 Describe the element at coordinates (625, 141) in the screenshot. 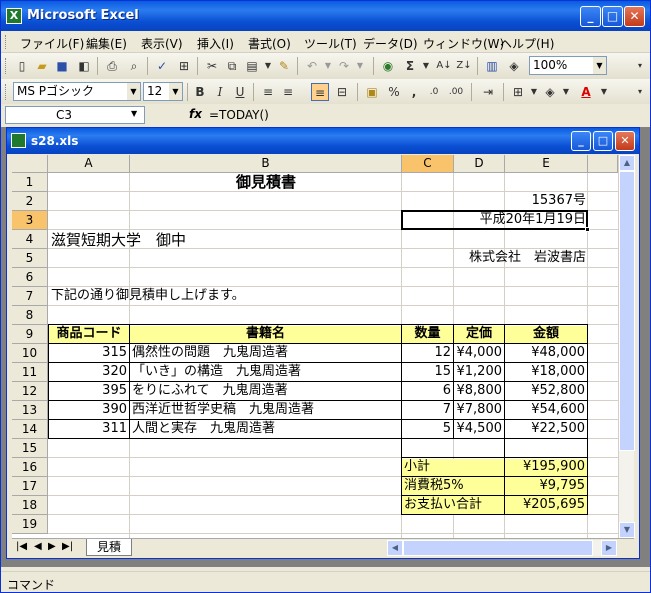

I see `workbook-close-button: ✕` at that location.